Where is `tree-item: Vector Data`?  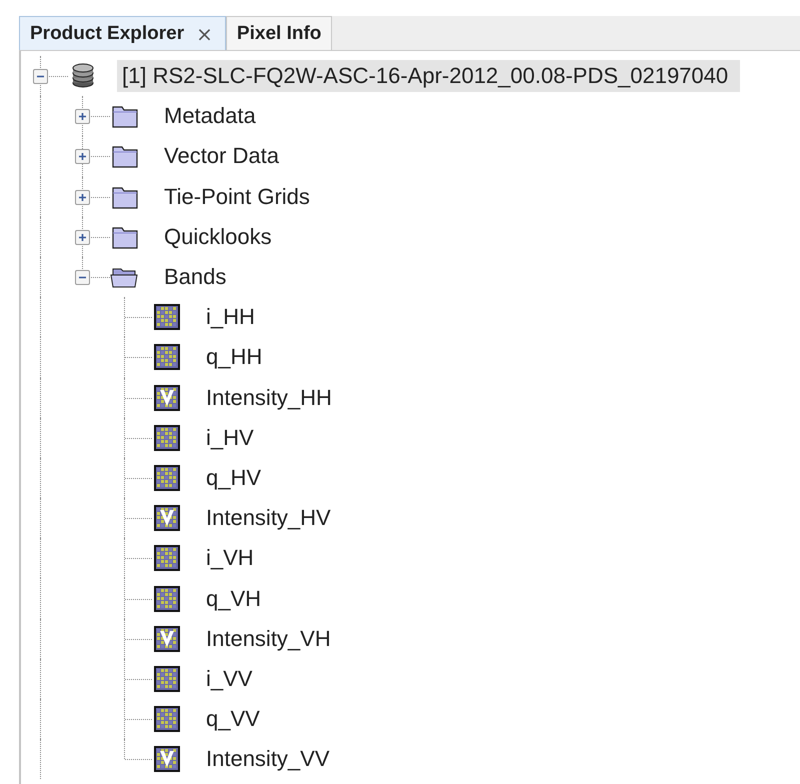
tree-item: Vector Data is located at coordinates (221, 156).